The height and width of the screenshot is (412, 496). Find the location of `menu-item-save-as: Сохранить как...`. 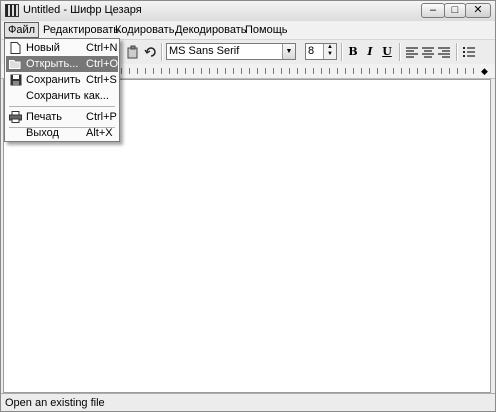

menu-item-save-as: Сохранить как... is located at coordinates (62, 96).